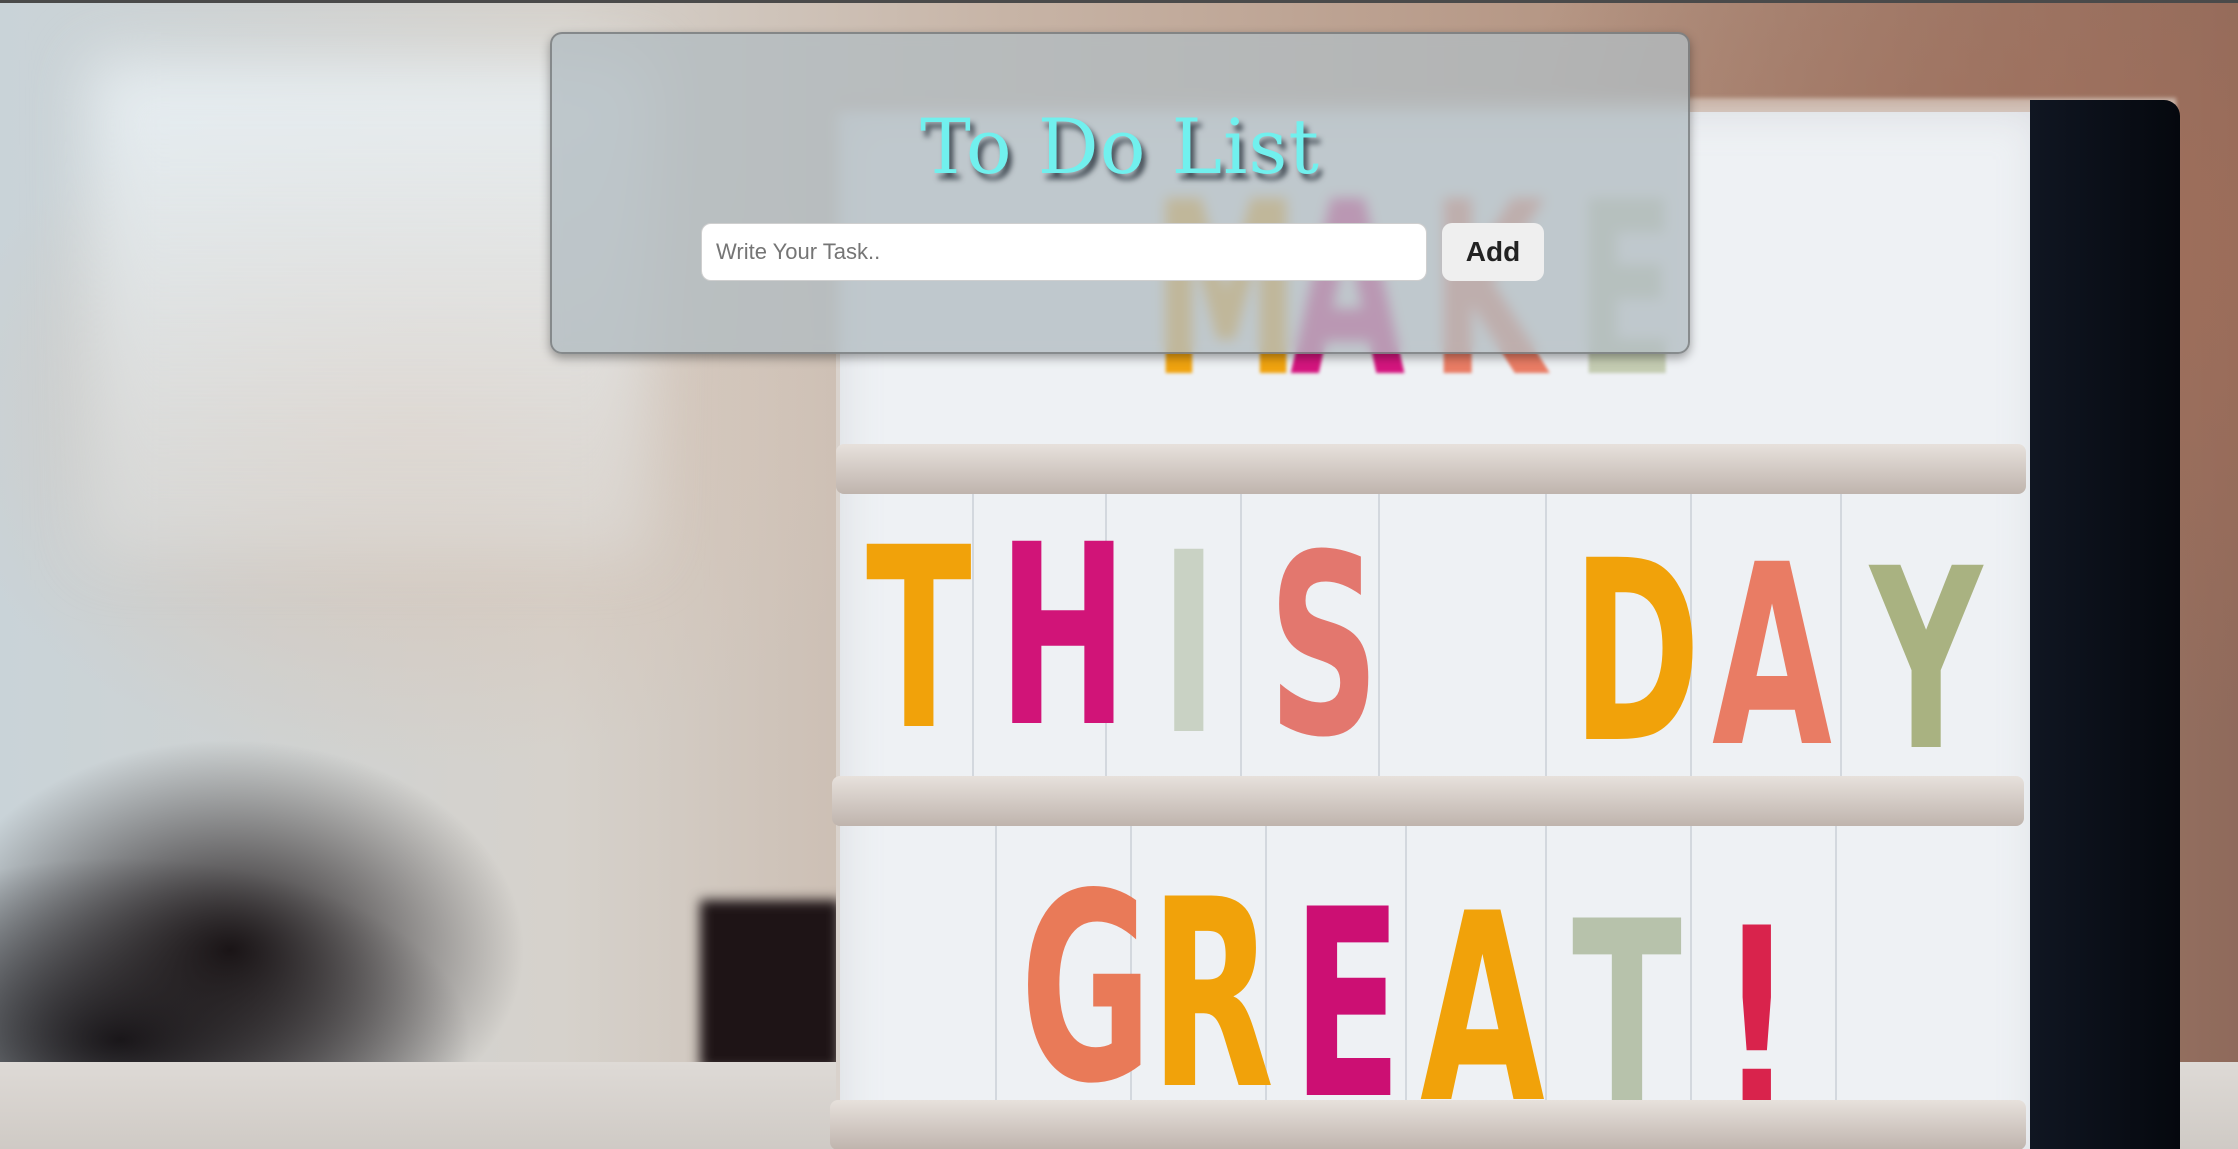  Describe the element at coordinates (1120, 193) in the screenshot. I see `todo-card: To Do List Add` at that location.